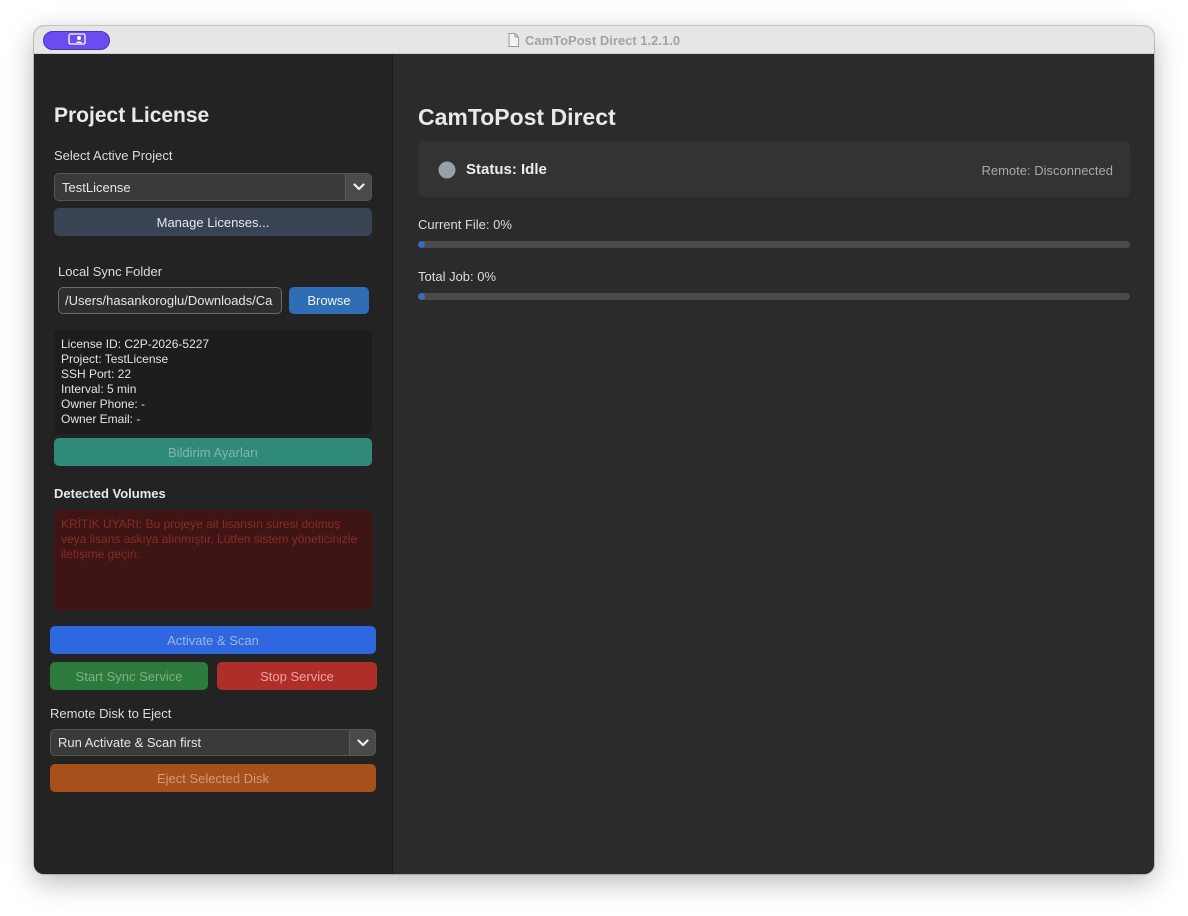  Describe the element at coordinates (101, 419) in the screenshot. I see `owner-email-line: Owner Email: -` at that location.